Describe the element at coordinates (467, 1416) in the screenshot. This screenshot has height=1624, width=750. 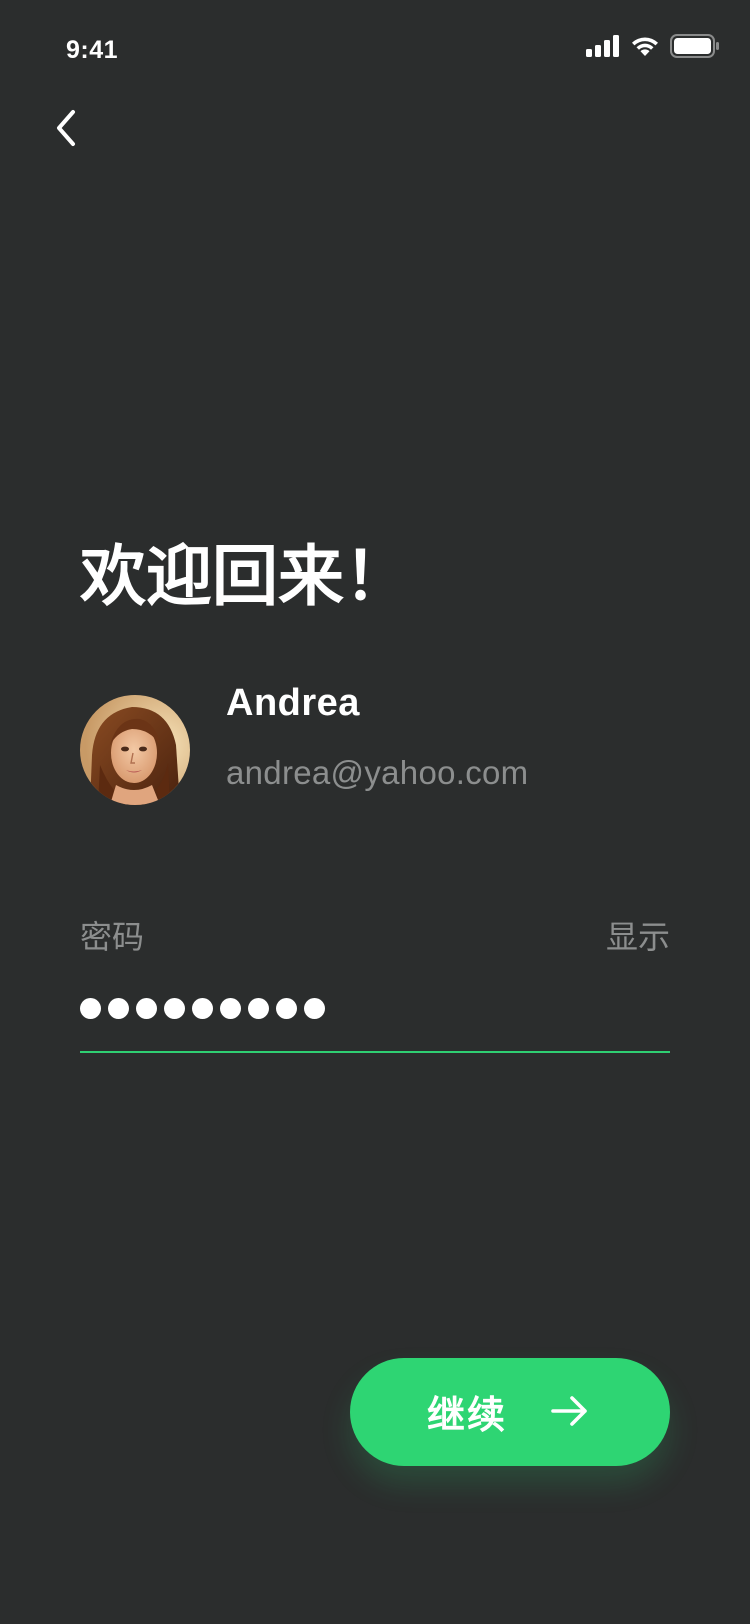
I see `continue-label: 继续` at that location.